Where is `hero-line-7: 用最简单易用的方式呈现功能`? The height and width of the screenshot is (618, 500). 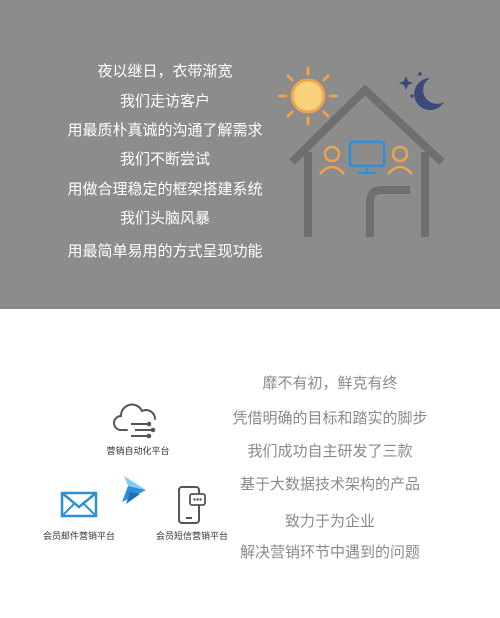
hero-line-7: 用最简单易用的方式呈现功能 is located at coordinates (165, 251).